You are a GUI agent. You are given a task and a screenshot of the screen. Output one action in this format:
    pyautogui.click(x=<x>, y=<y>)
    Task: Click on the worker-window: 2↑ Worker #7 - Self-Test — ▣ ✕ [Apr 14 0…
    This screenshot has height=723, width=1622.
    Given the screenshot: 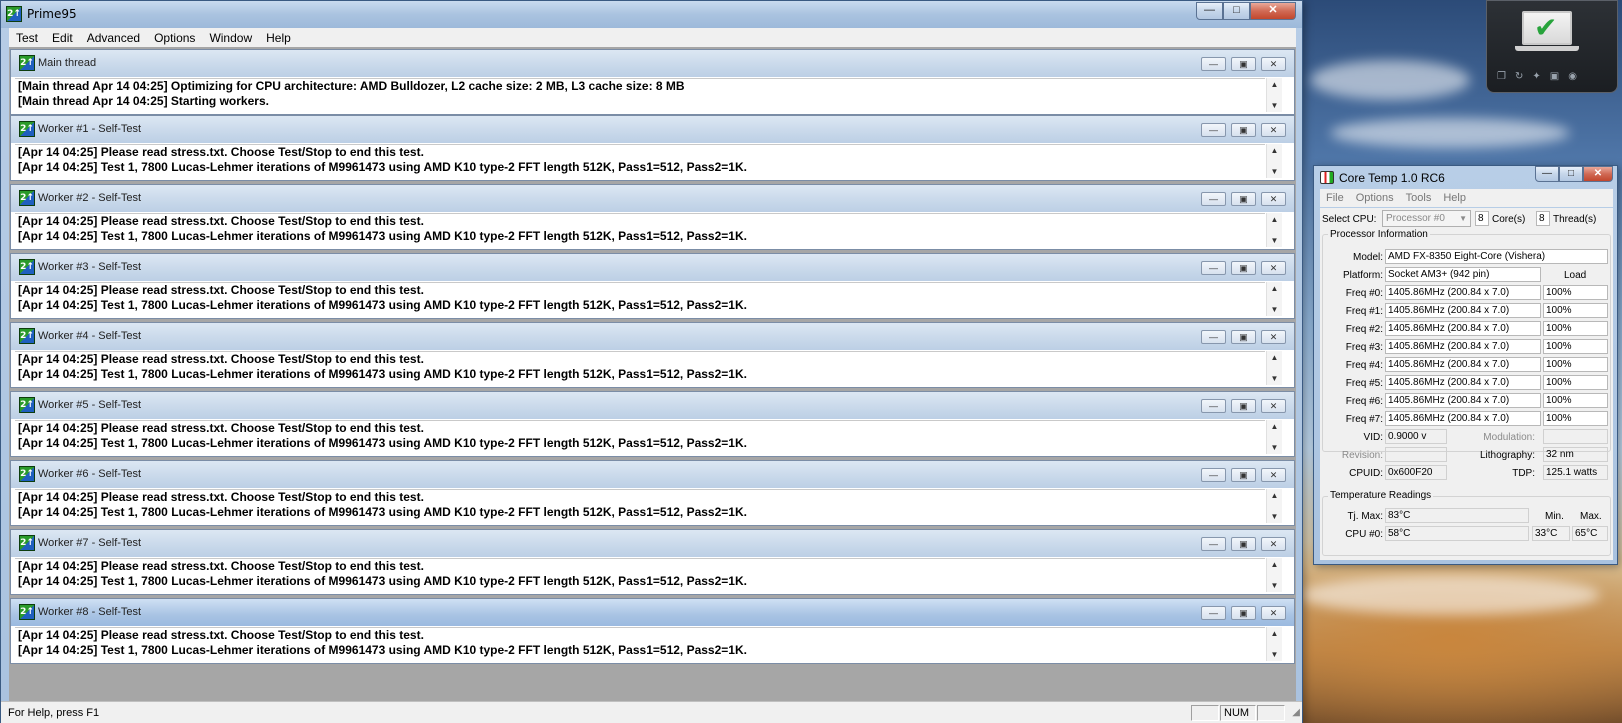 What is the action you would take?
    pyautogui.click(x=652, y=562)
    